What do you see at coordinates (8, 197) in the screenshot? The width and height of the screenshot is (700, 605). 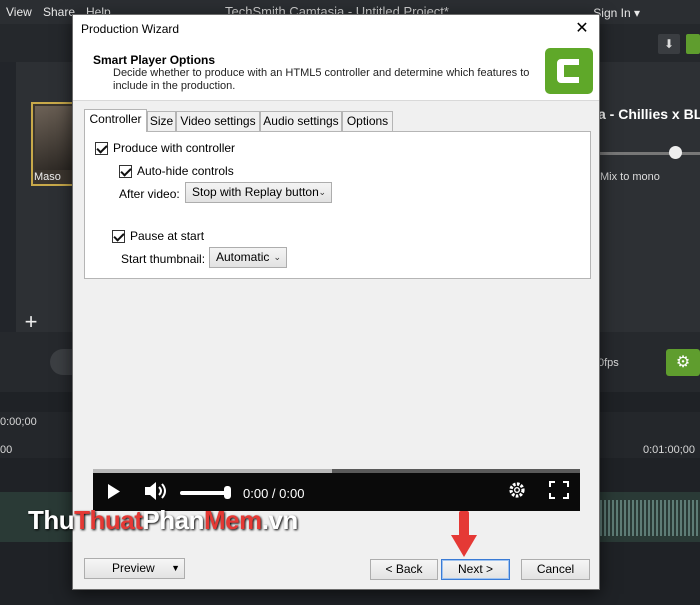 I see `tool-strip` at bounding box center [8, 197].